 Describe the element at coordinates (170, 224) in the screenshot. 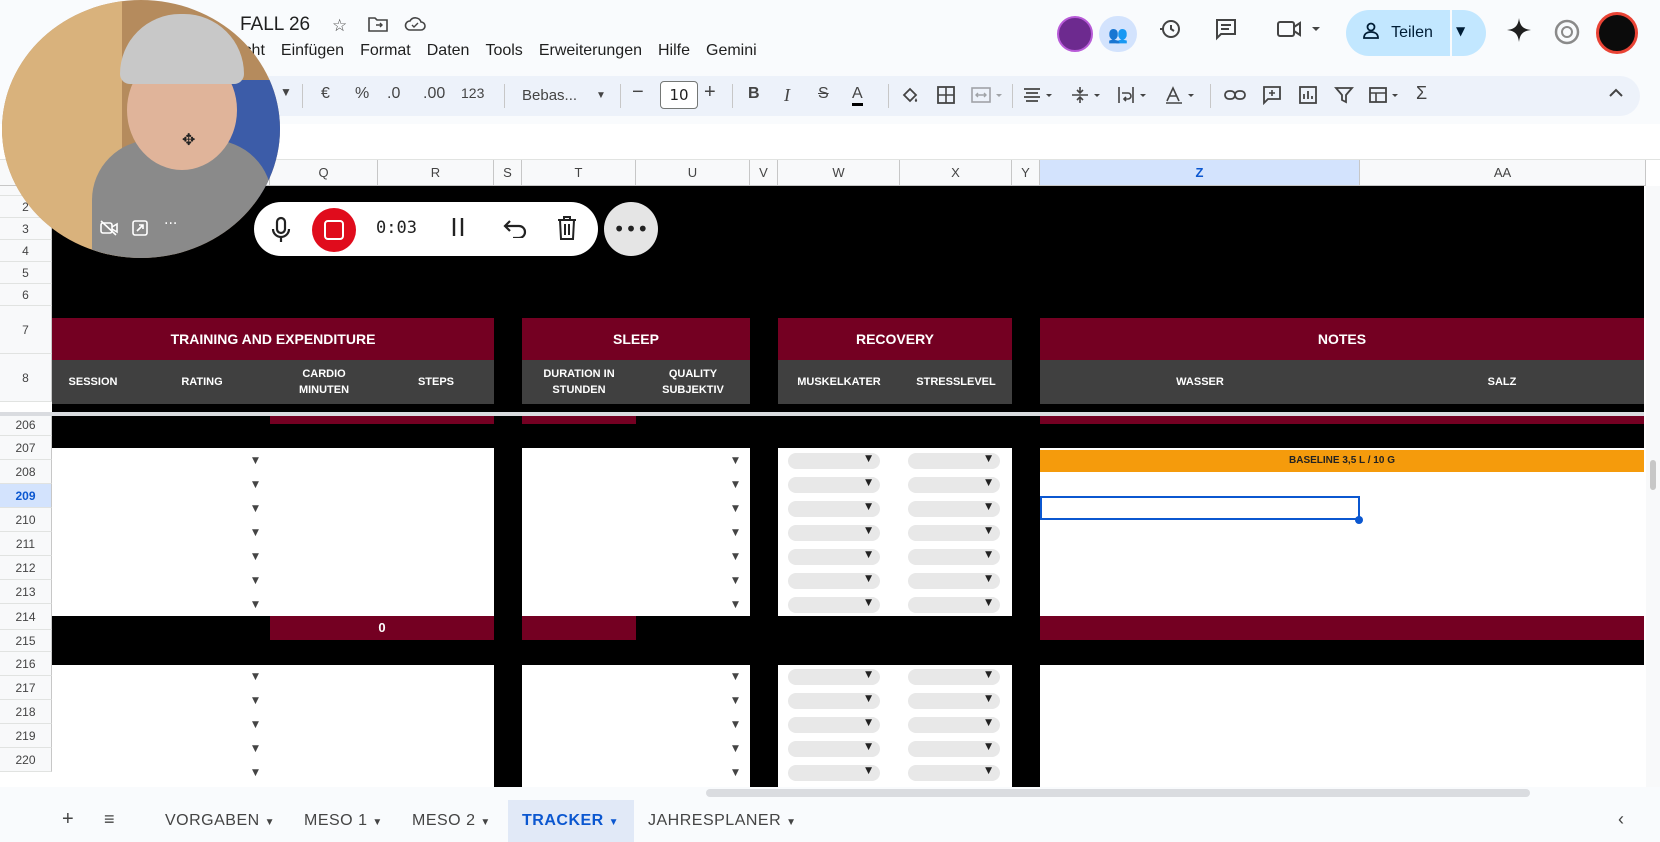

I see `bubble-more-icon: ···` at that location.